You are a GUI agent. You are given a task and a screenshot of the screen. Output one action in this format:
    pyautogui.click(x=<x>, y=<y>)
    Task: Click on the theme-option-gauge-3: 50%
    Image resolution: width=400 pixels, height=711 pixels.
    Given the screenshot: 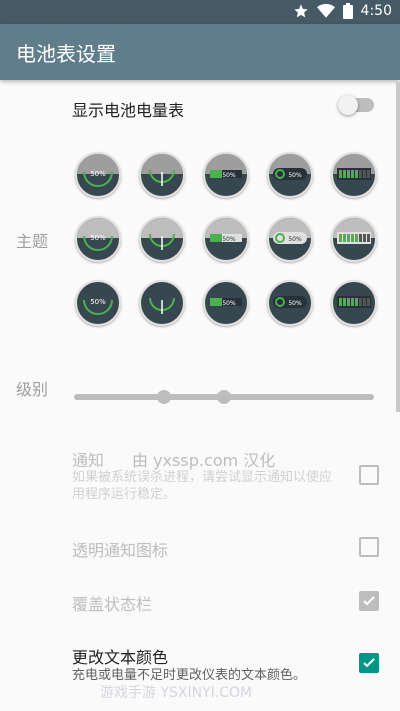 What is the action you would take?
    pyautogui.click(x=98, y=303)
    